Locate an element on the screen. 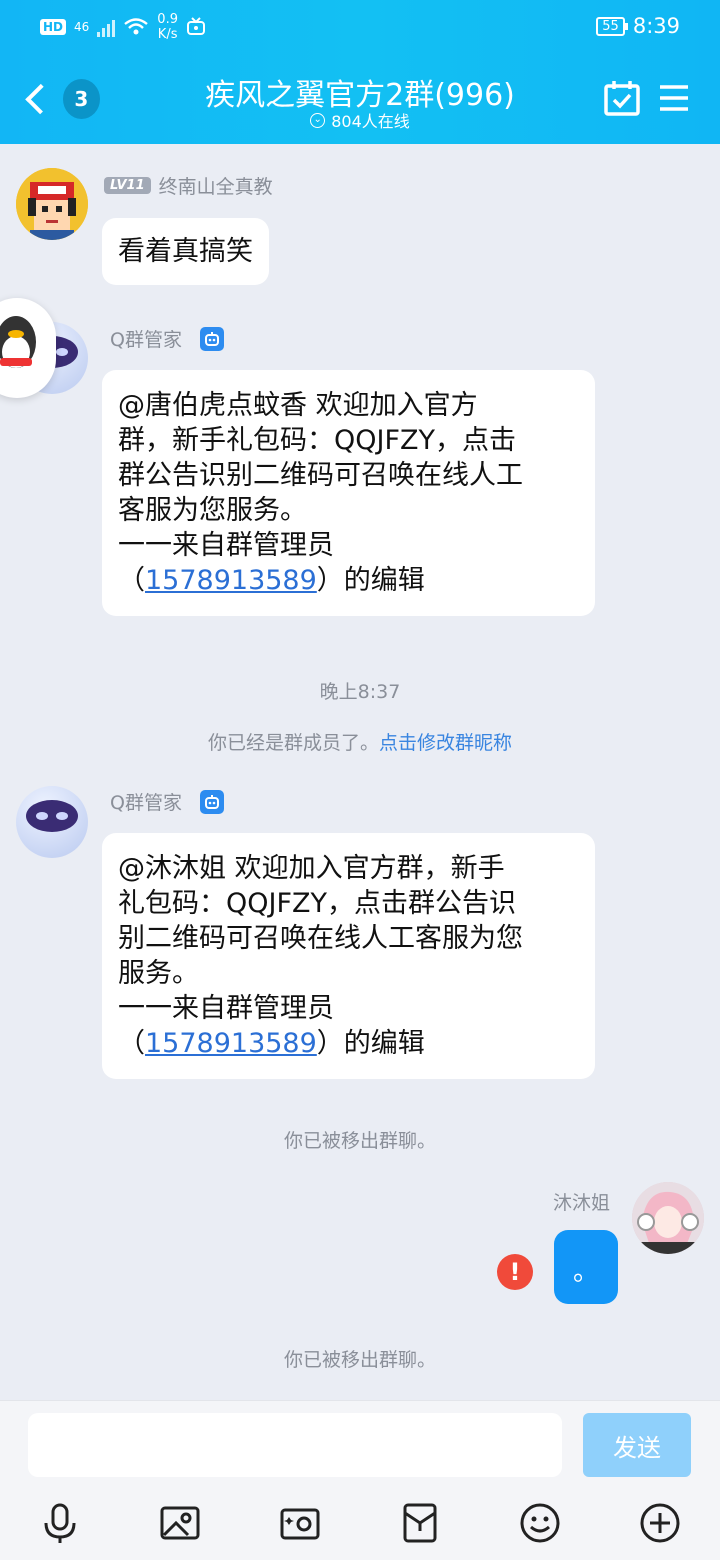 The width and height of the screenshot is (720, 1560). message-text: 看着真搞笑 is located at coordinates (185, 251).